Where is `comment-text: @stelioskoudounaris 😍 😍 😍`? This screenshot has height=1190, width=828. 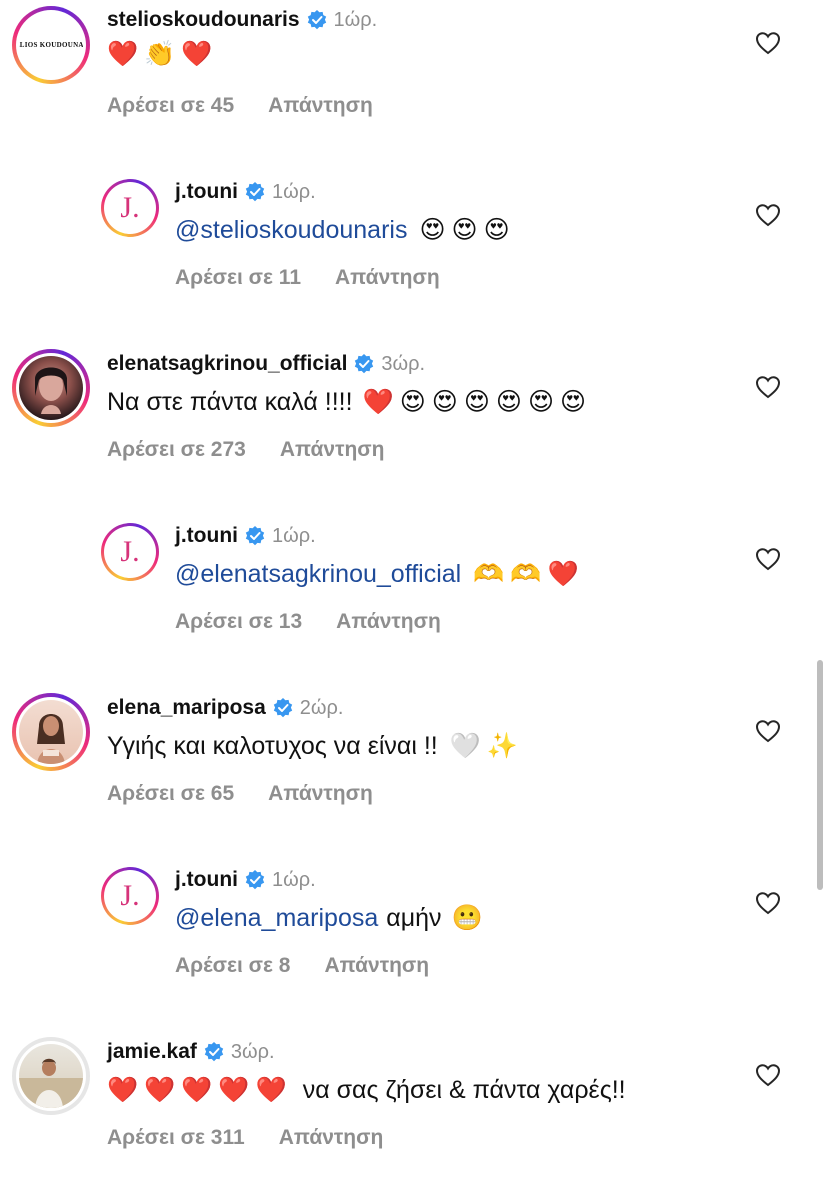 comment-text: @stelioskoudounaris 😍 😍 😍 is located at coordinates (345, 230).